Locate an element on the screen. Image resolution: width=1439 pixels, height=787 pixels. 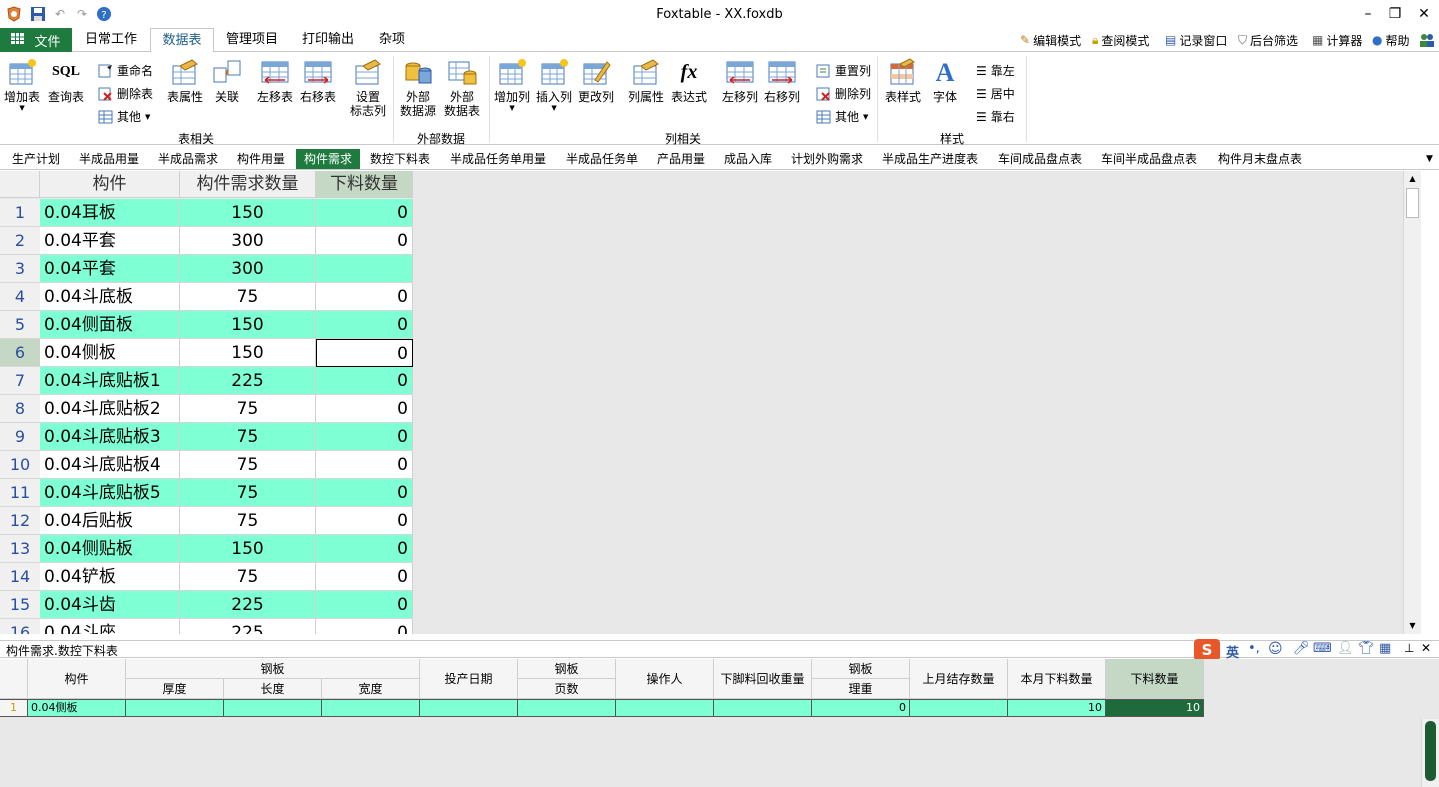
row-number: 10 is located at coordinates (20, 465).